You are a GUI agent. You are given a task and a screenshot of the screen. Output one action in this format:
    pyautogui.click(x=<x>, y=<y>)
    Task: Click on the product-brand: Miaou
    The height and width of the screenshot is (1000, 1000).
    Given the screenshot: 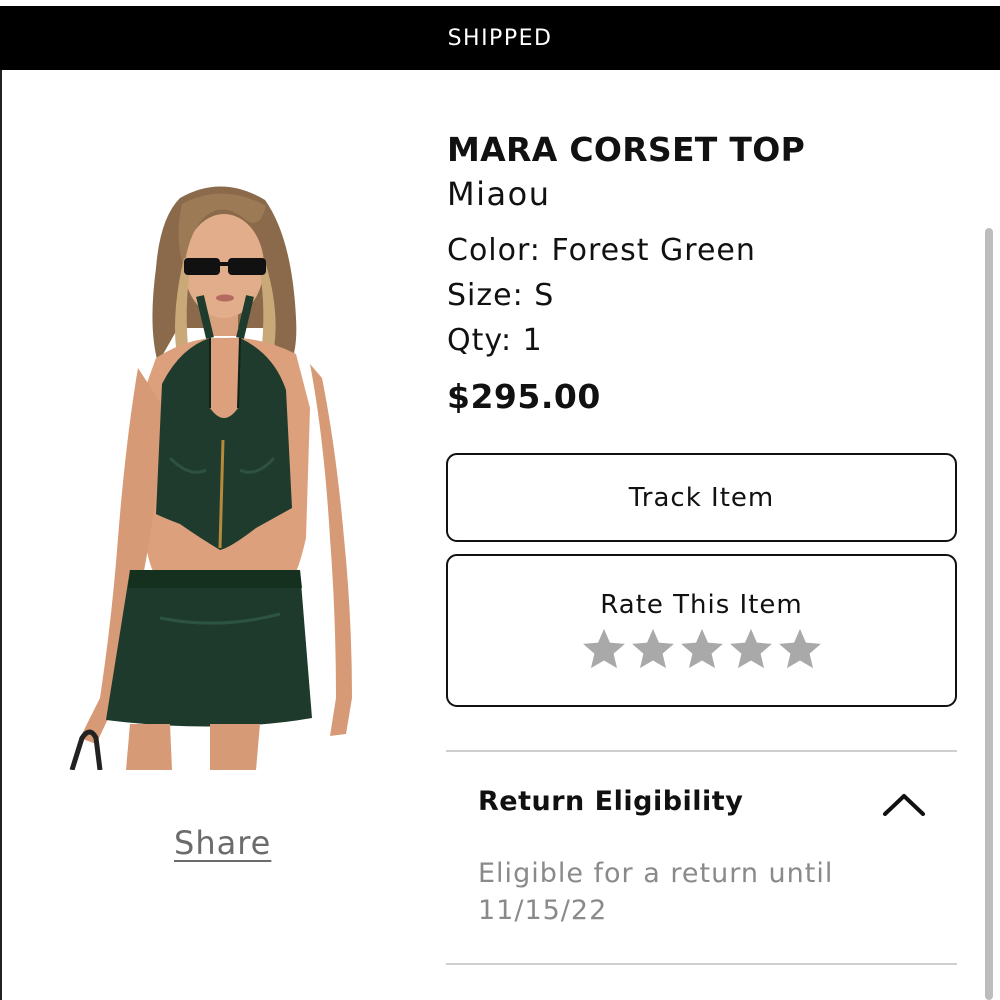 What is the action you would take?
    pyautogui.click(x=499, y=194)
    